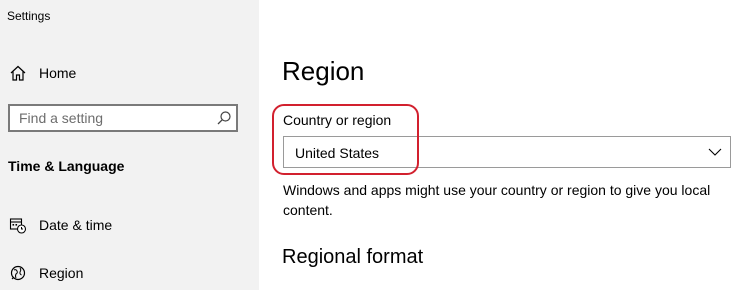 This screenshot has height=290, width=751. I want to click on search-input, so click(110, 118).